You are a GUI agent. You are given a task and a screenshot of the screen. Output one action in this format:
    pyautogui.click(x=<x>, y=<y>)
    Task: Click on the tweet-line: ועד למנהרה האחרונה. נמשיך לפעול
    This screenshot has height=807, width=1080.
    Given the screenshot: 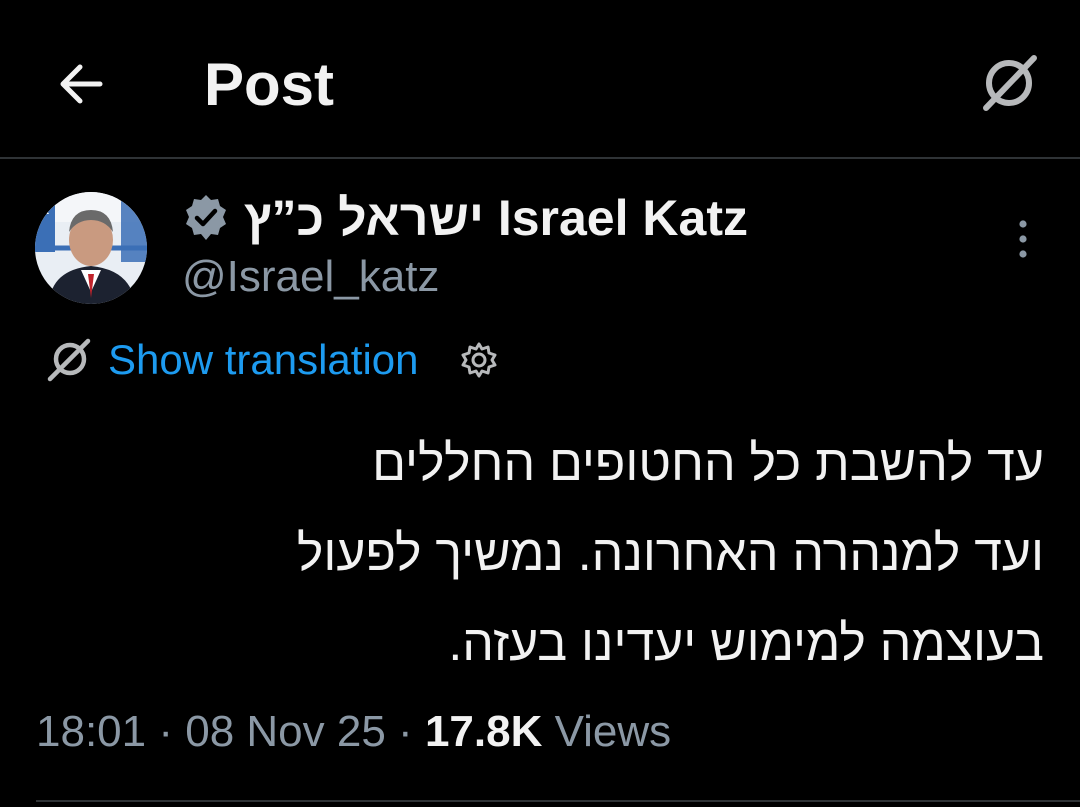 What is the action you would take?
    pyautogui.click(x=670, y=553)
    